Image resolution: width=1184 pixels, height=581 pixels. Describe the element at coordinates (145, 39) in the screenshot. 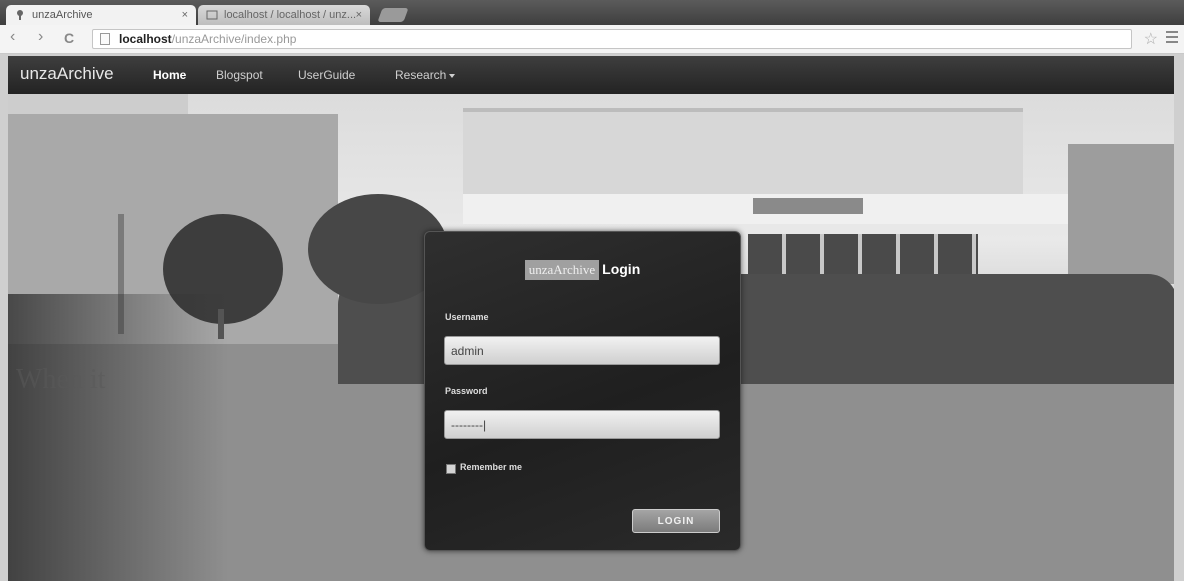

I see `url-host: localhost` at that location.